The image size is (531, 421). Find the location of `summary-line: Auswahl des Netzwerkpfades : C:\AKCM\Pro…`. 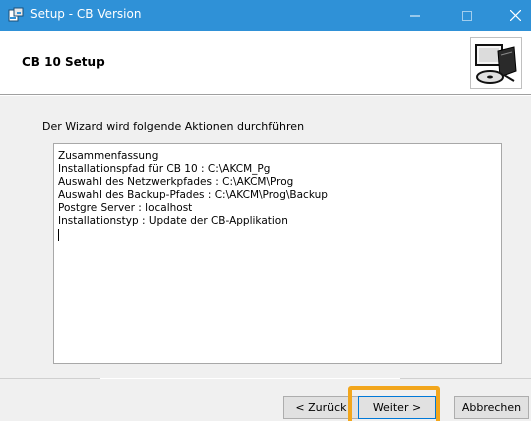

summary-line: Auswahl des Netzwerkpfades : C:\AKCM\Pro… is located at coordinates (176, 182).